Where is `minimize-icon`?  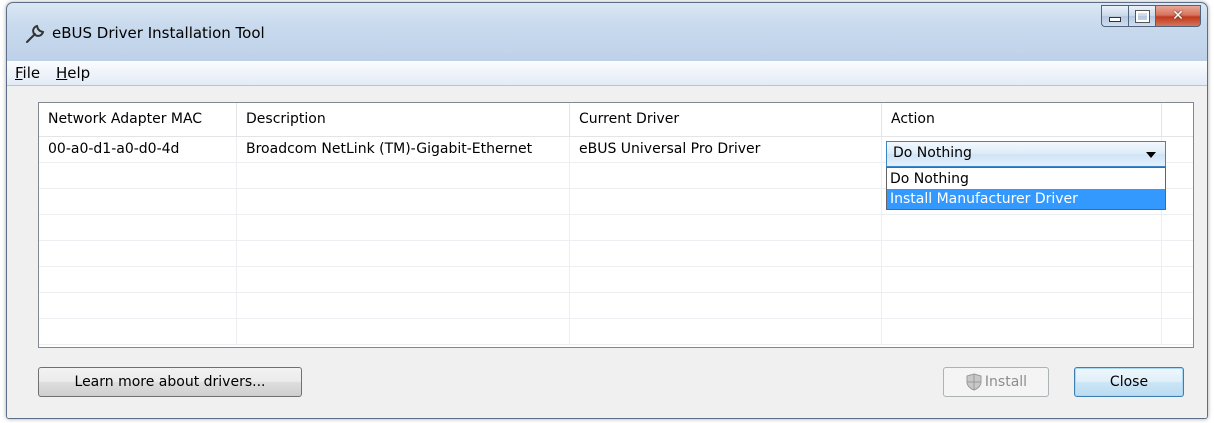 minimize-icon is located at coordinates (1115, 16).